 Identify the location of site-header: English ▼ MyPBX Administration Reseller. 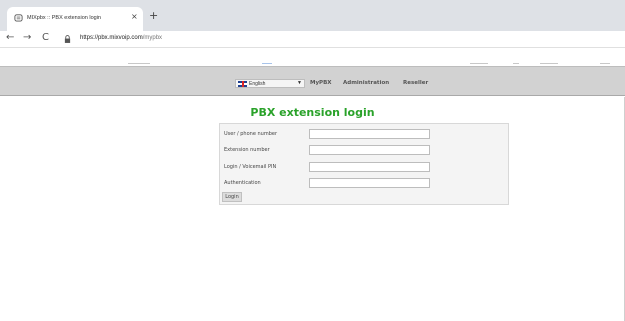
(312, 81).